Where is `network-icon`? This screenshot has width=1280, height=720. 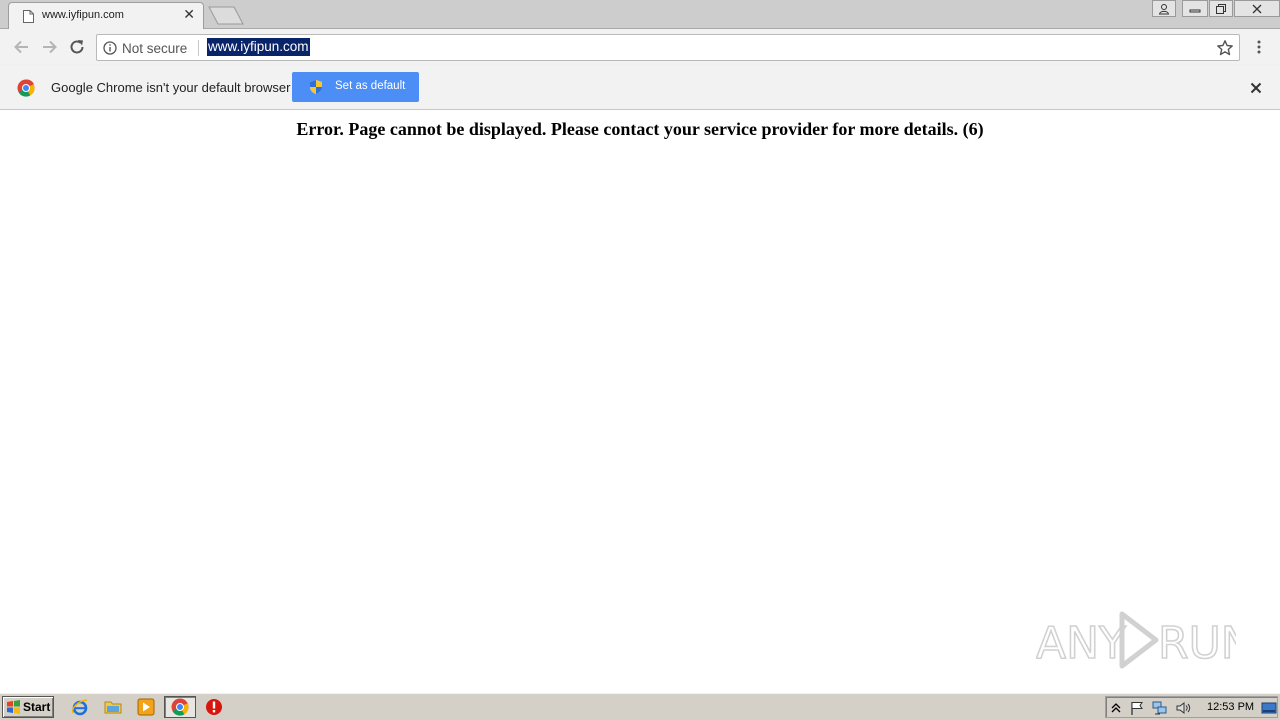 network-icon is located at coordinates (1160, 708).